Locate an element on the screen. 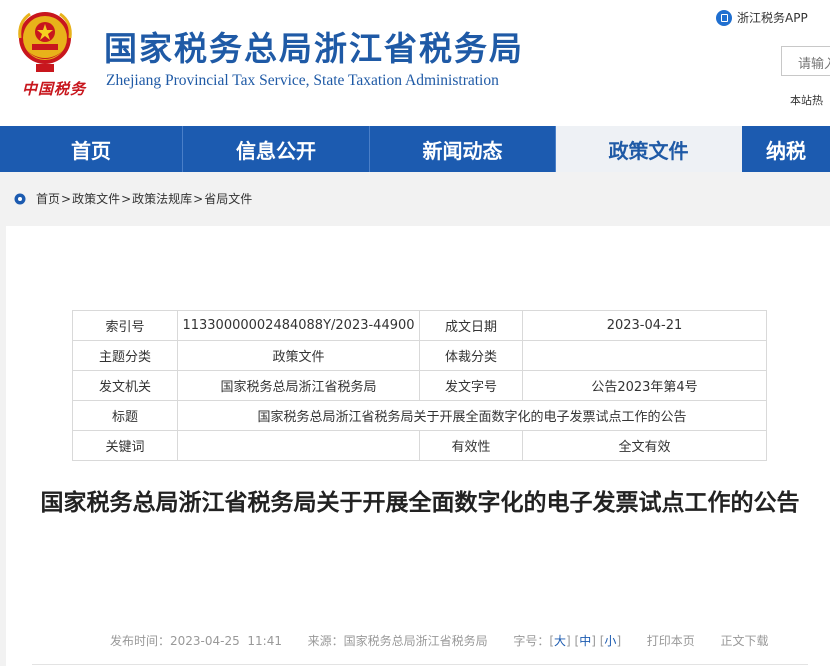  divider is located at coordinates (420, 664).